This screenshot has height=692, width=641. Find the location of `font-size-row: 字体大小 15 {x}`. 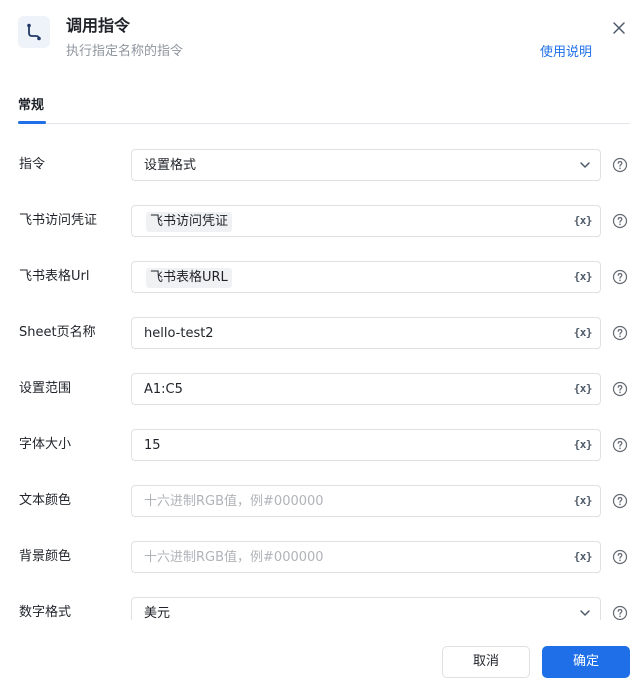

font-size-row: 字体大小 15 {x} is located at coordinates (320, 445).